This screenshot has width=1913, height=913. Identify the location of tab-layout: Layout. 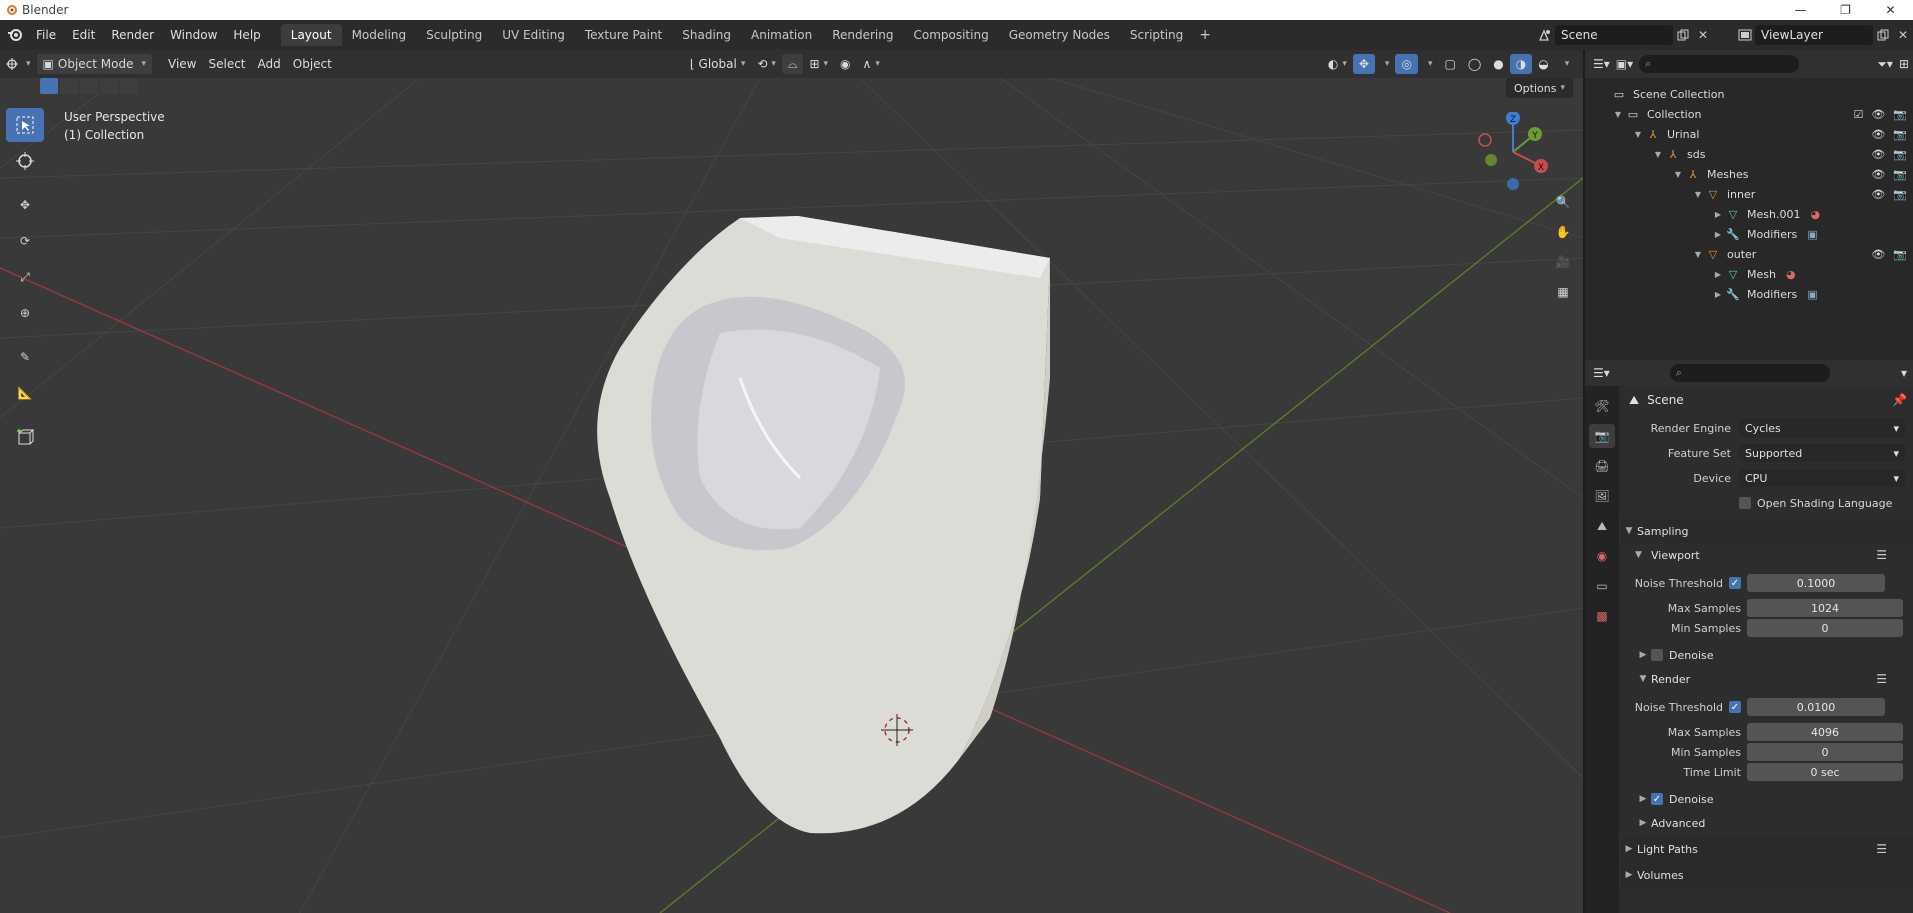
(311, 35).